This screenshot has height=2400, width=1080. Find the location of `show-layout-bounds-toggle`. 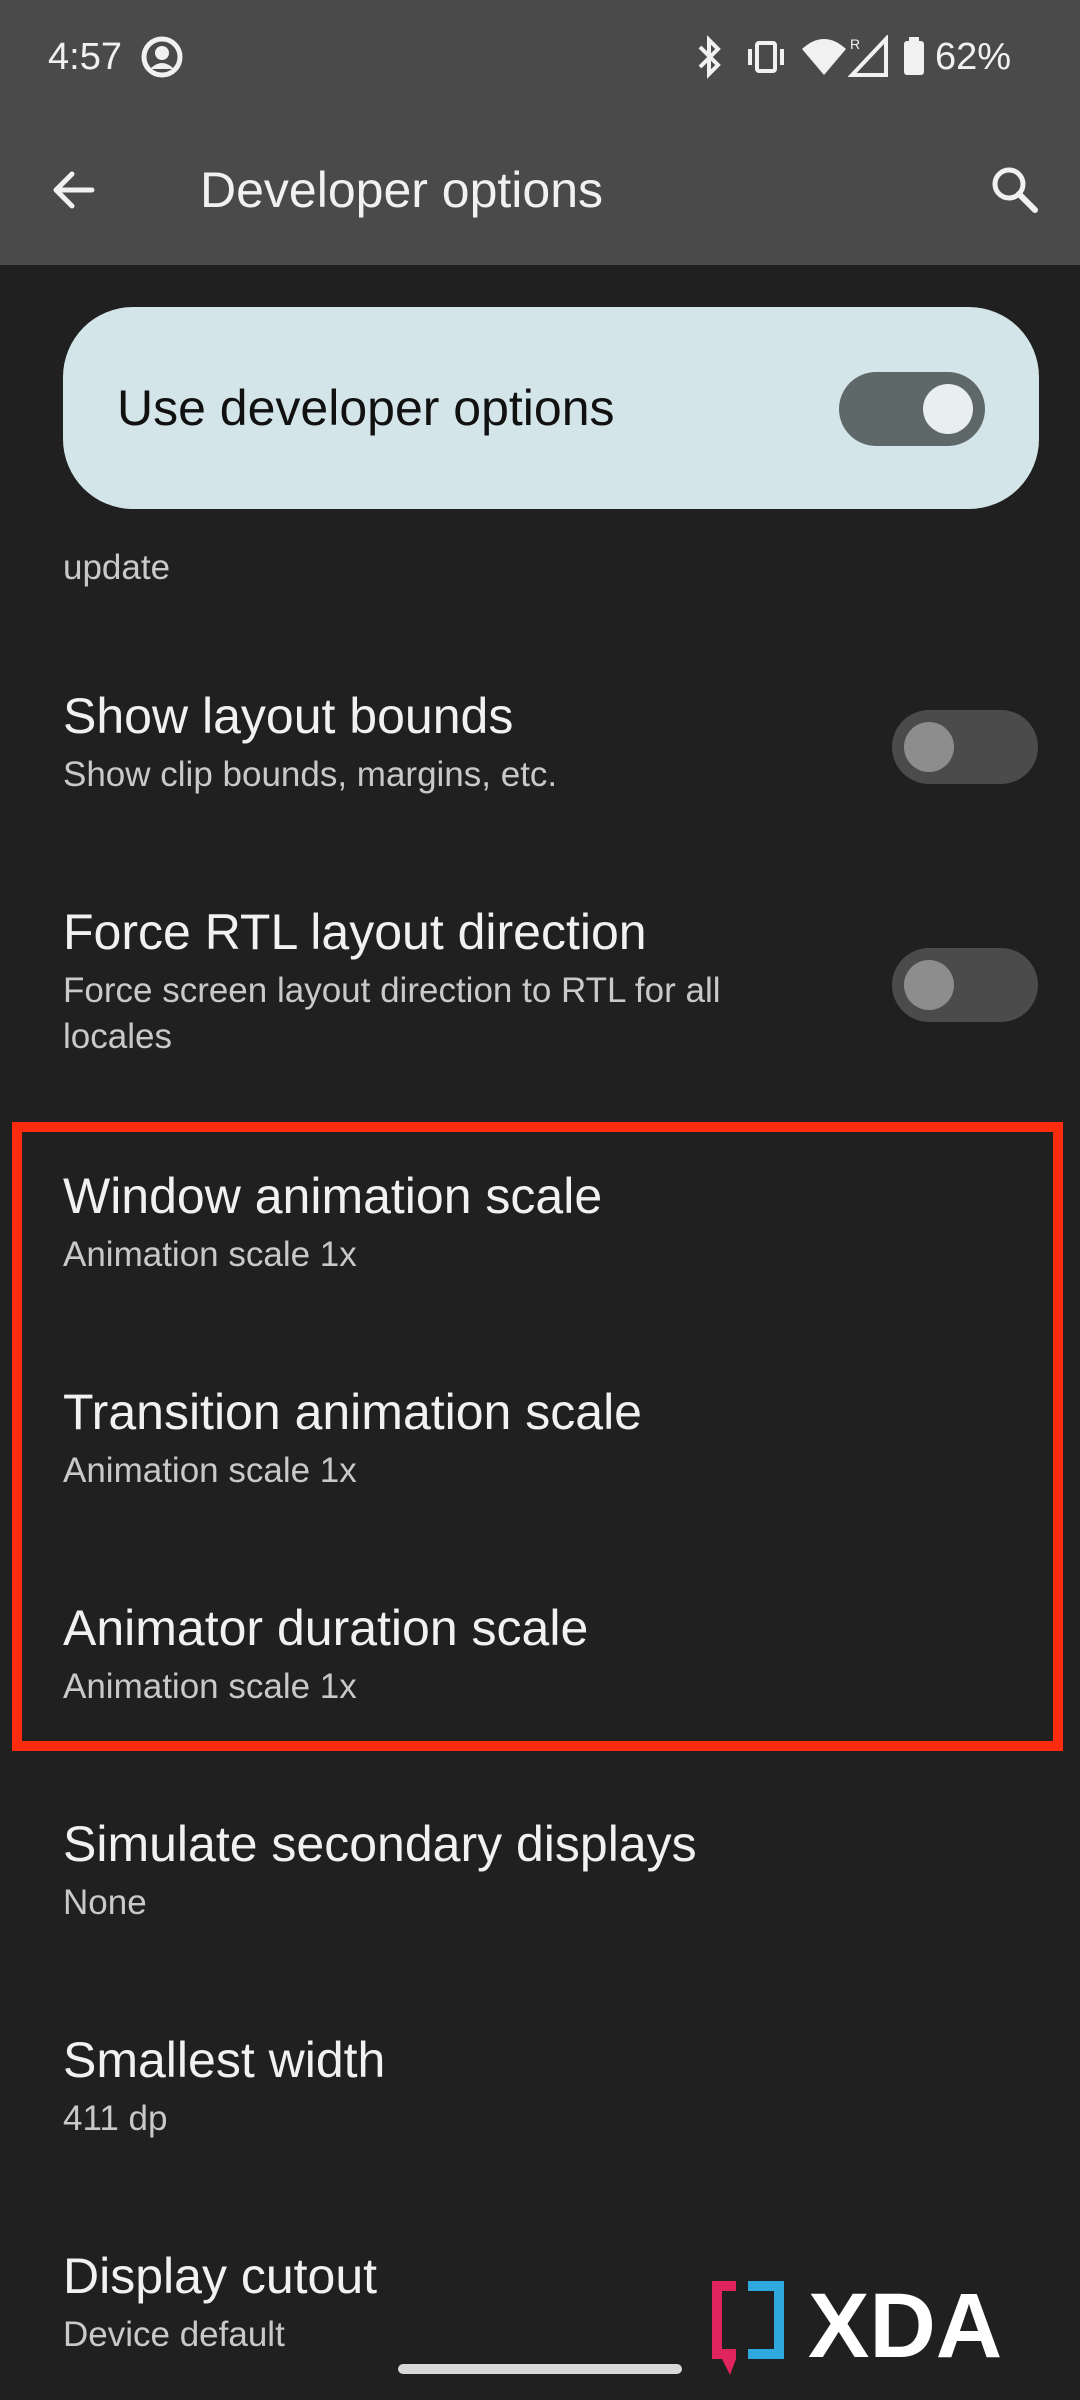

show-layout-bounds-toggle is located at coordinates (965, 747).